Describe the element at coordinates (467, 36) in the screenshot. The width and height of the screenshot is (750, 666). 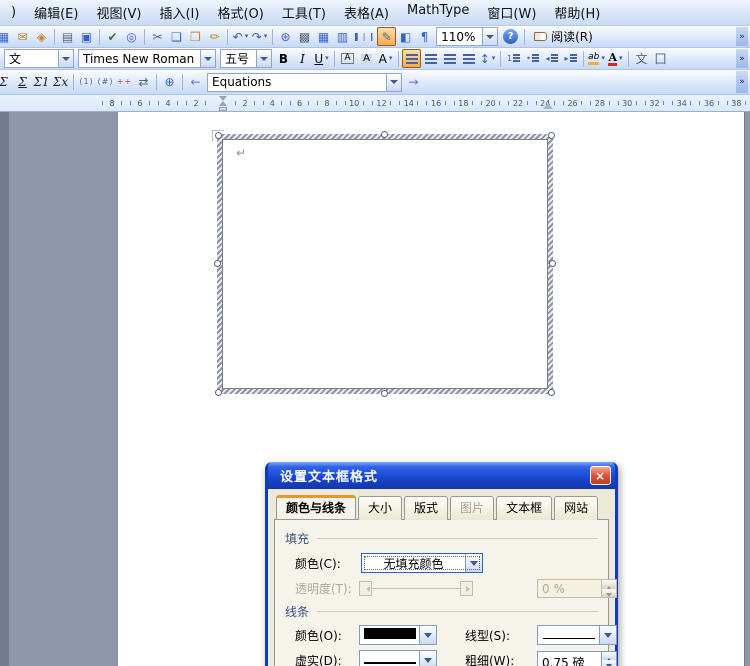
I see `zoom-combobox: 110%` at that location.